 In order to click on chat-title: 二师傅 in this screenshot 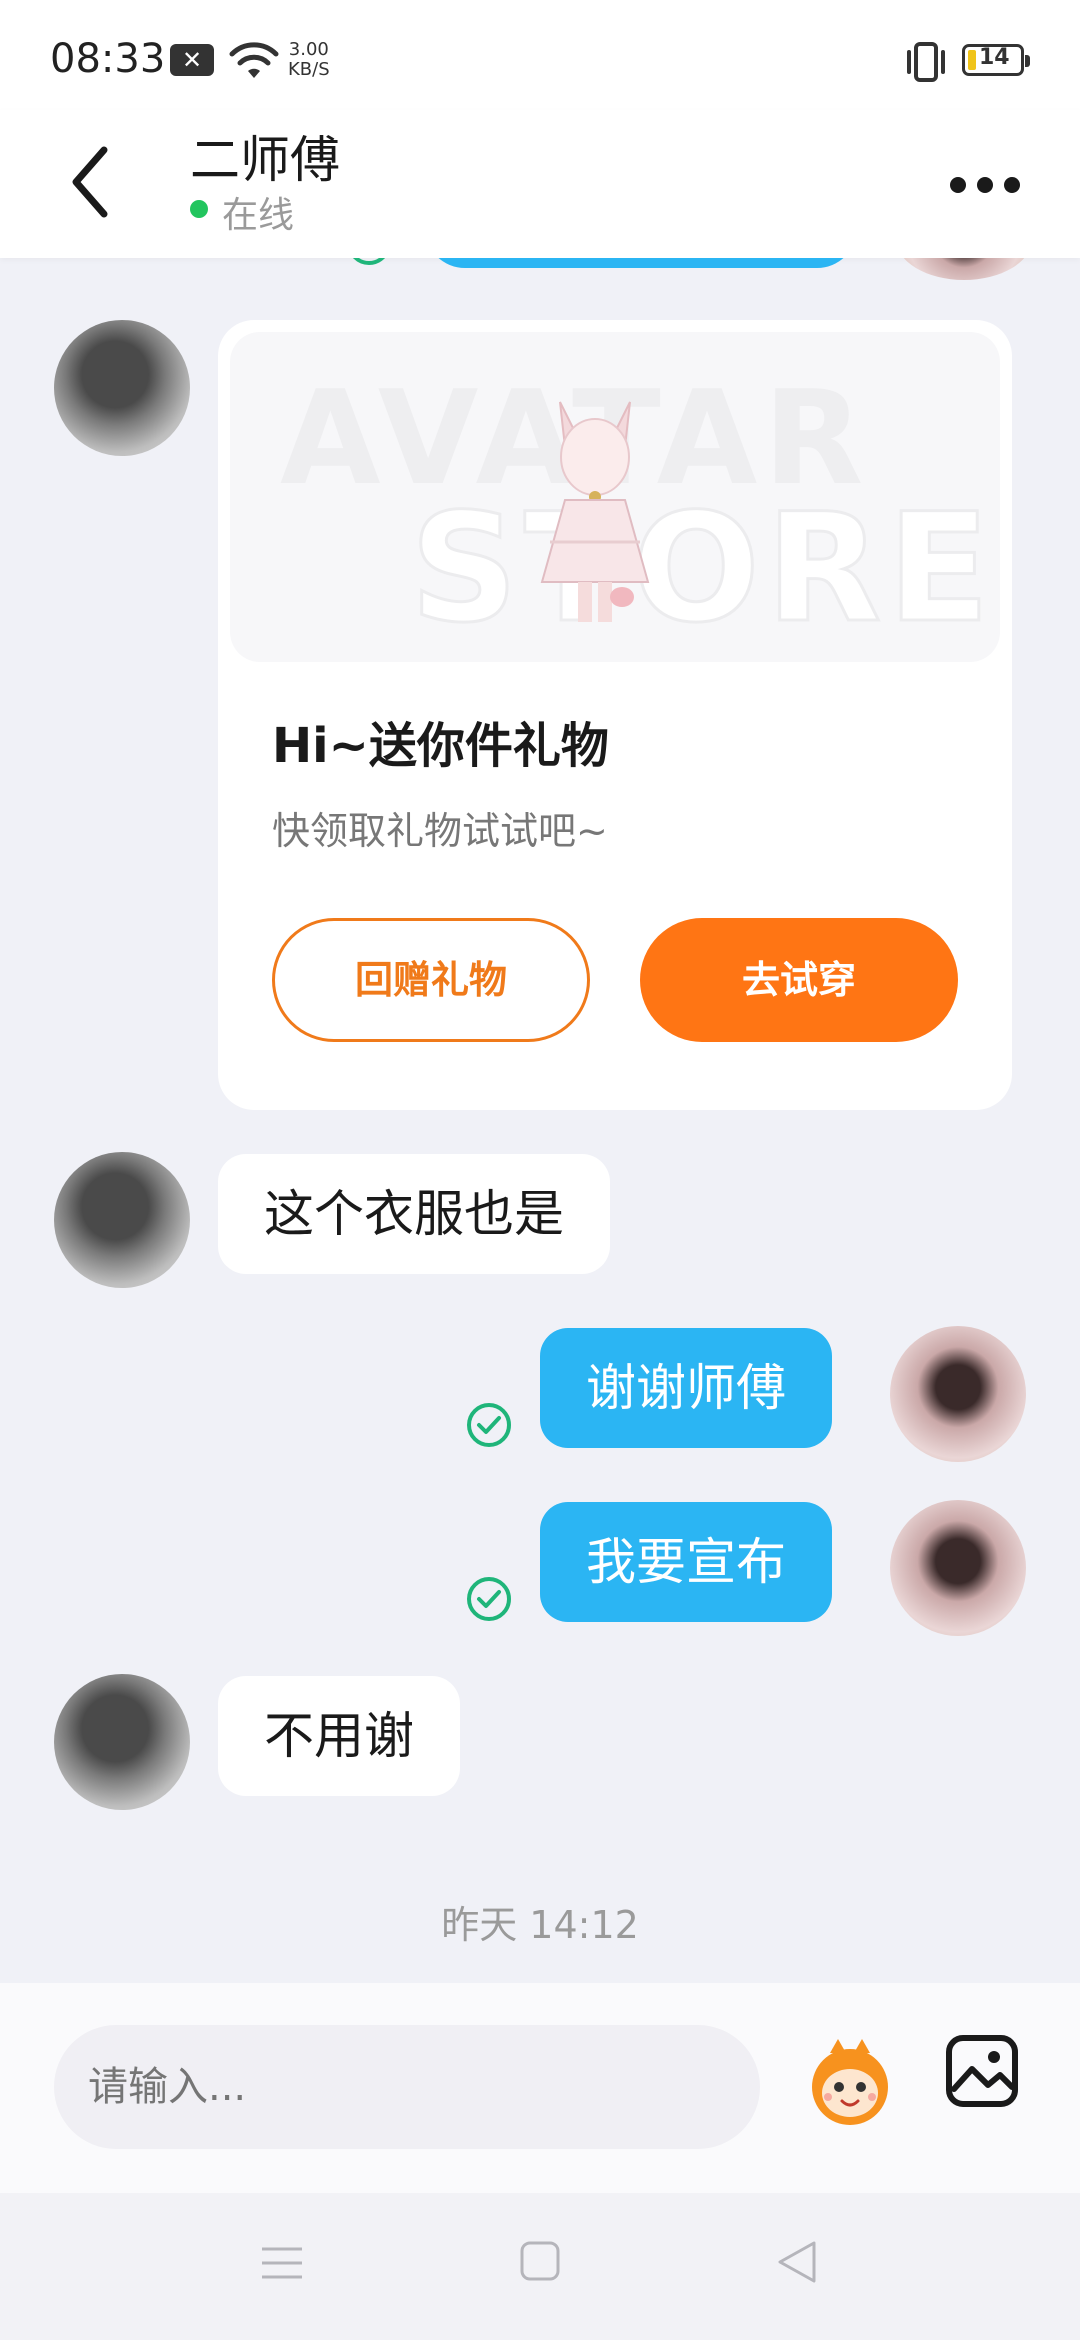, I will do `click(265, 160)`.